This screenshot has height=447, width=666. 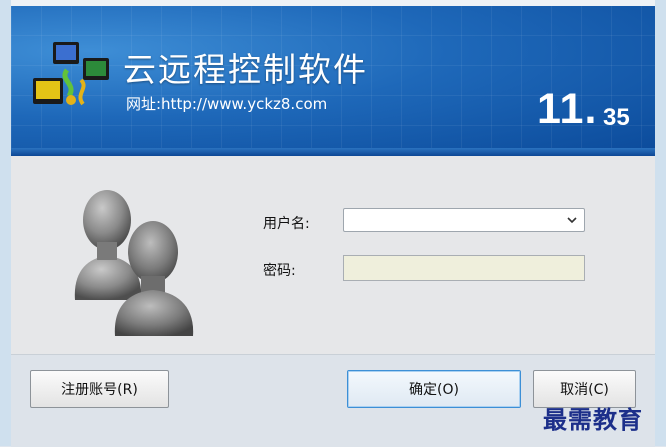 I want to click on password-label: 密码:, so click(x=279, y=271).